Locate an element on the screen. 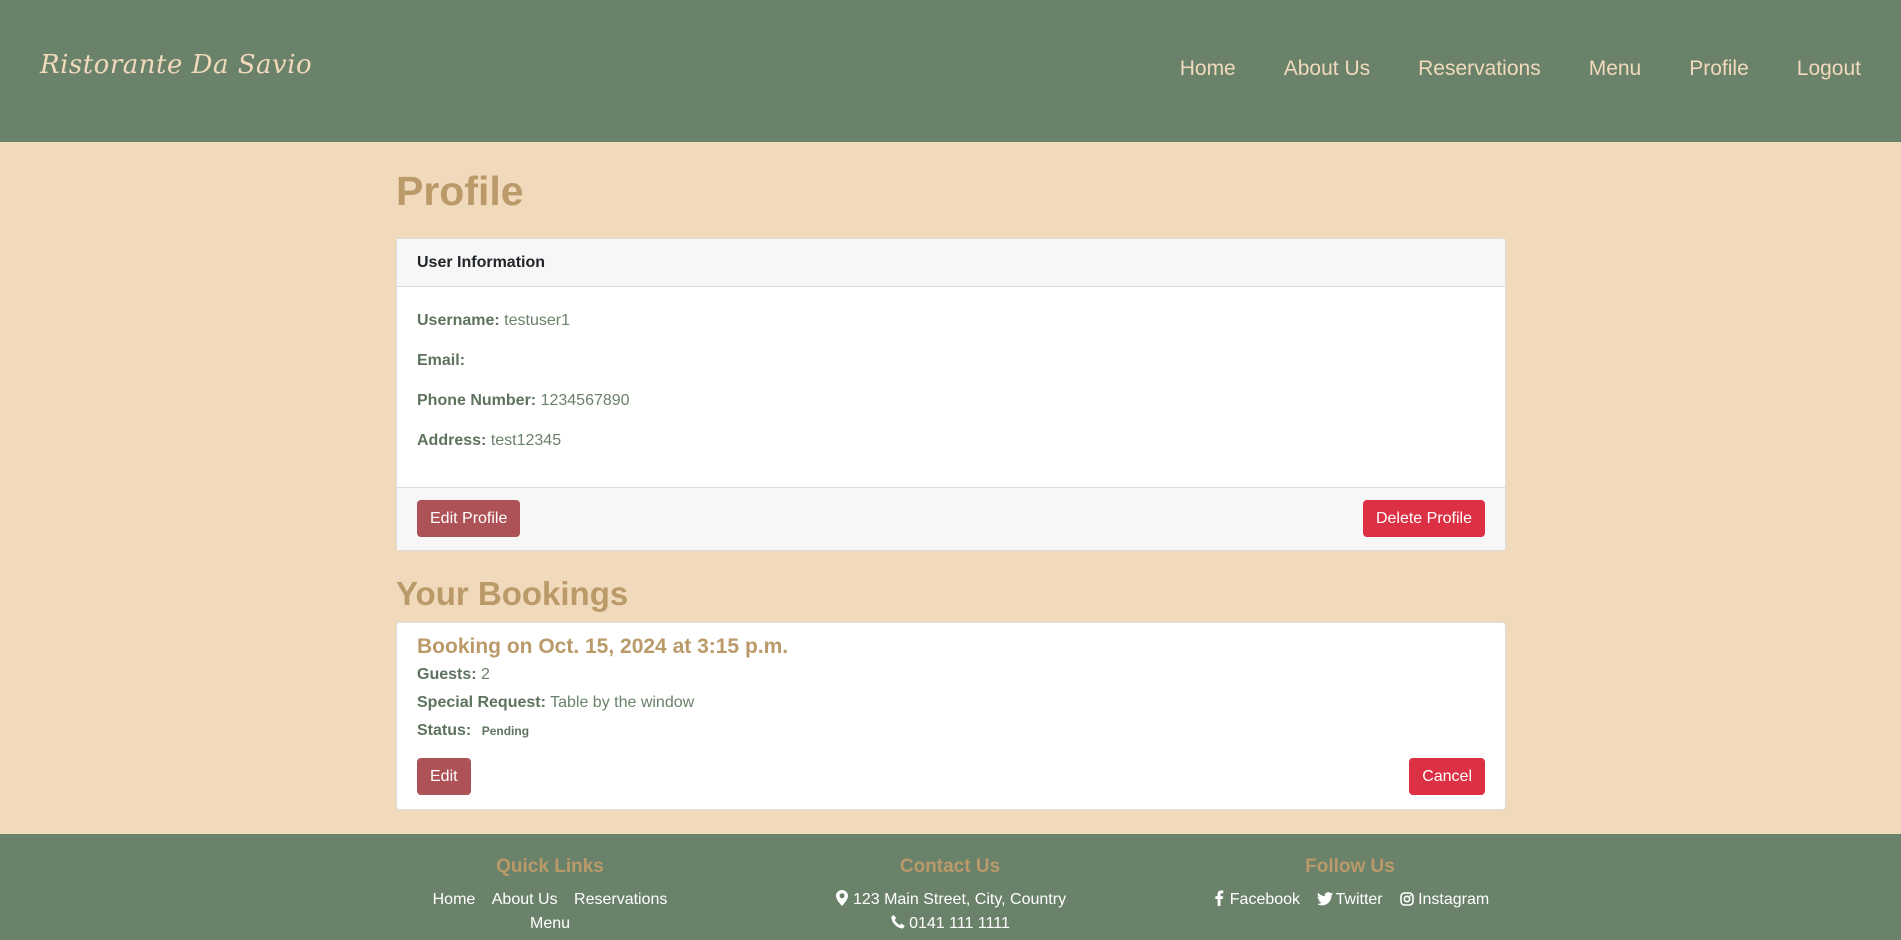  footer-social: Follow Us Facebook Twitter Instagram is located at coordinates (1350, 884).